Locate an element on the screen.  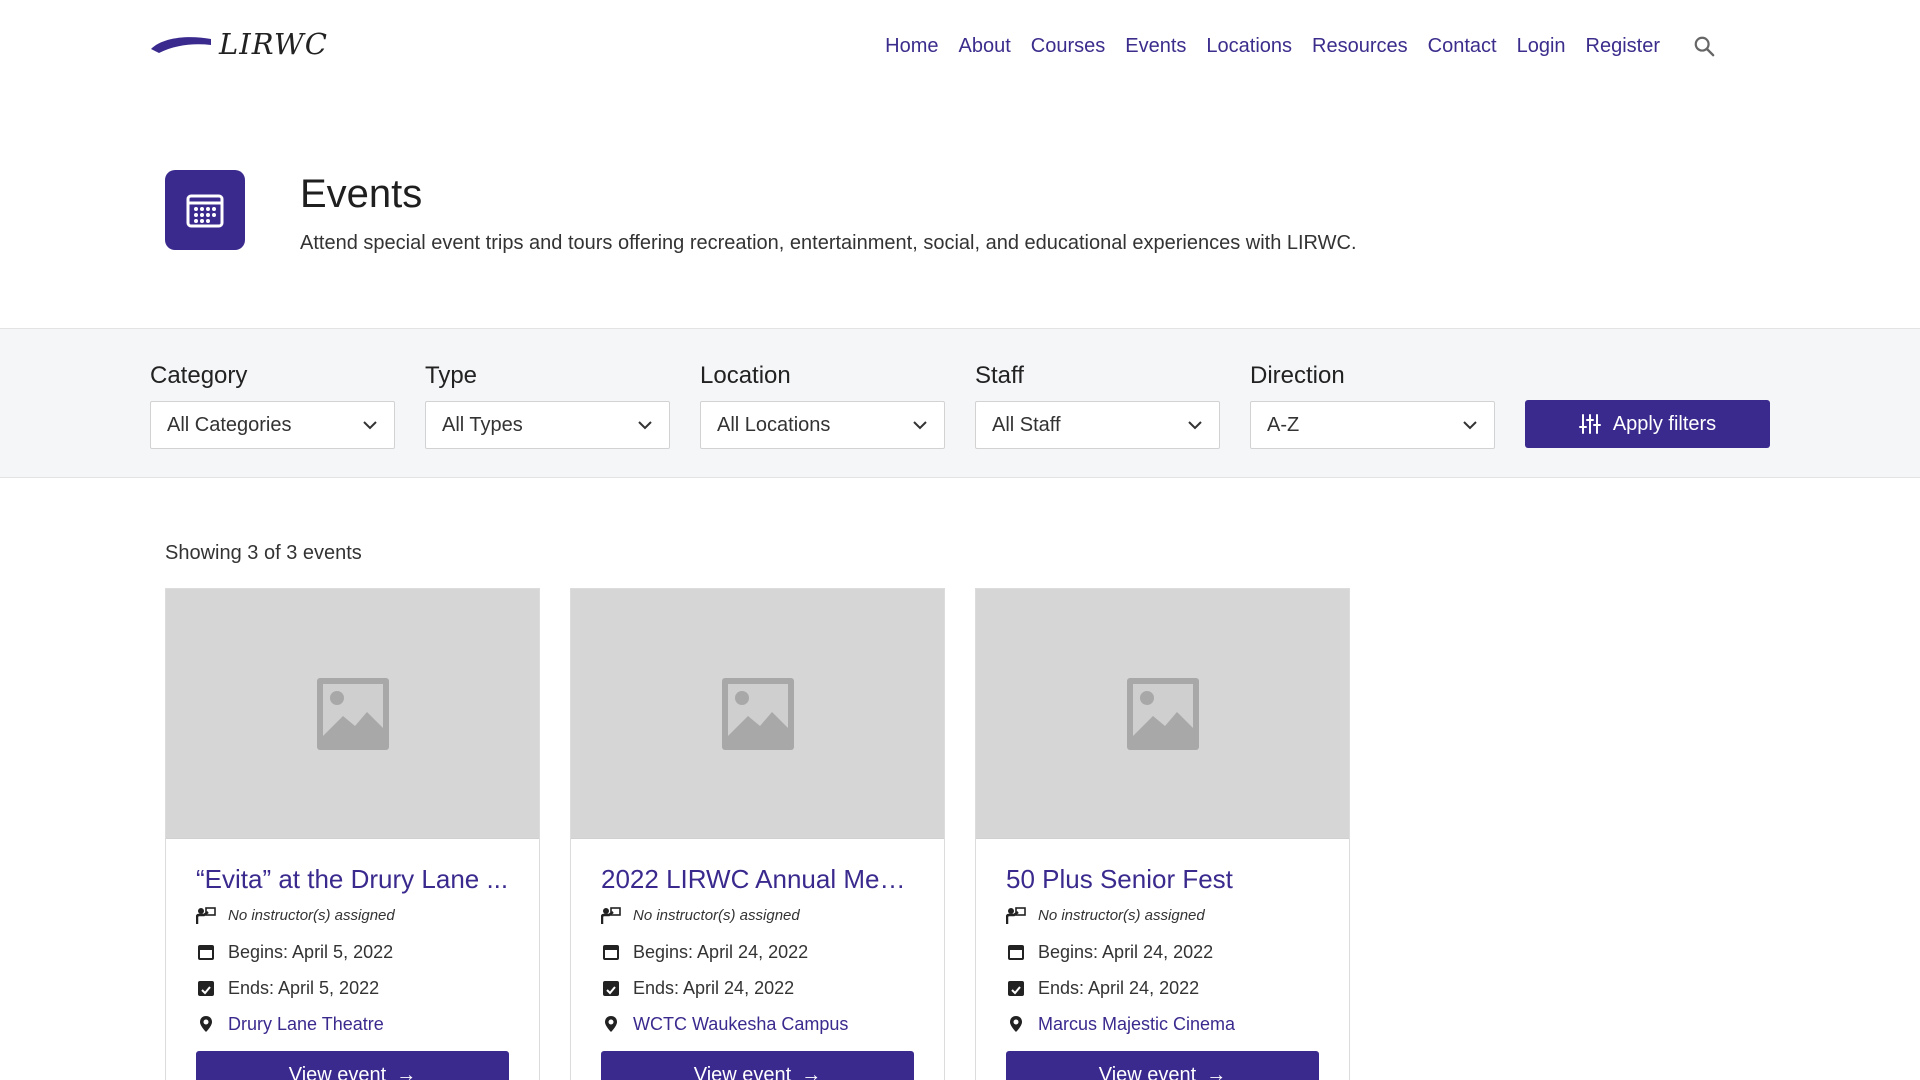
category-select: All Categories is located at coordinates (272, 425).